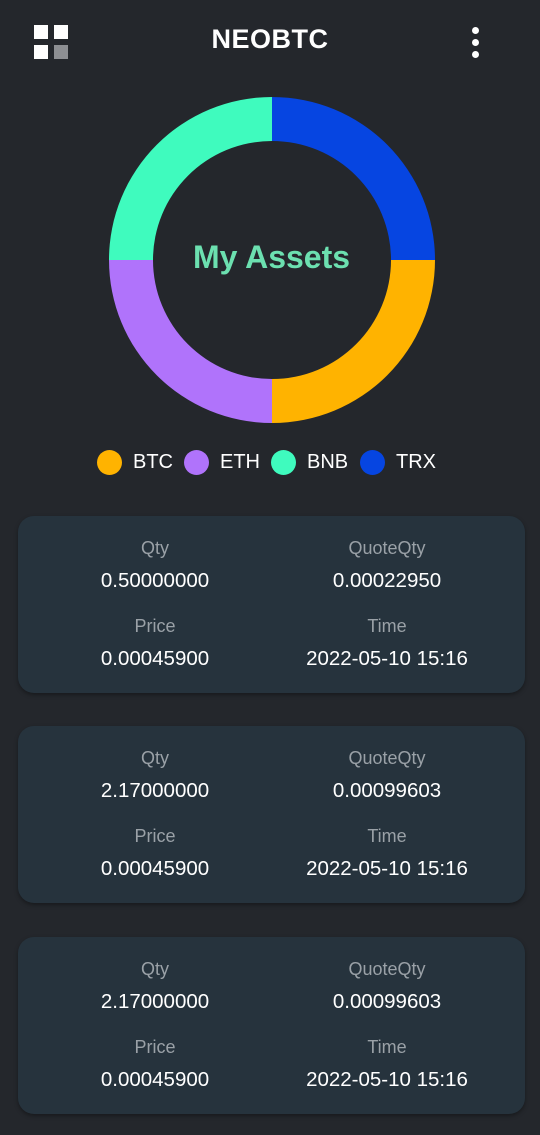  Describe the element at coordinates (155, 580) in the screenshot. I see `qty-value: 0.50000000` at that location.